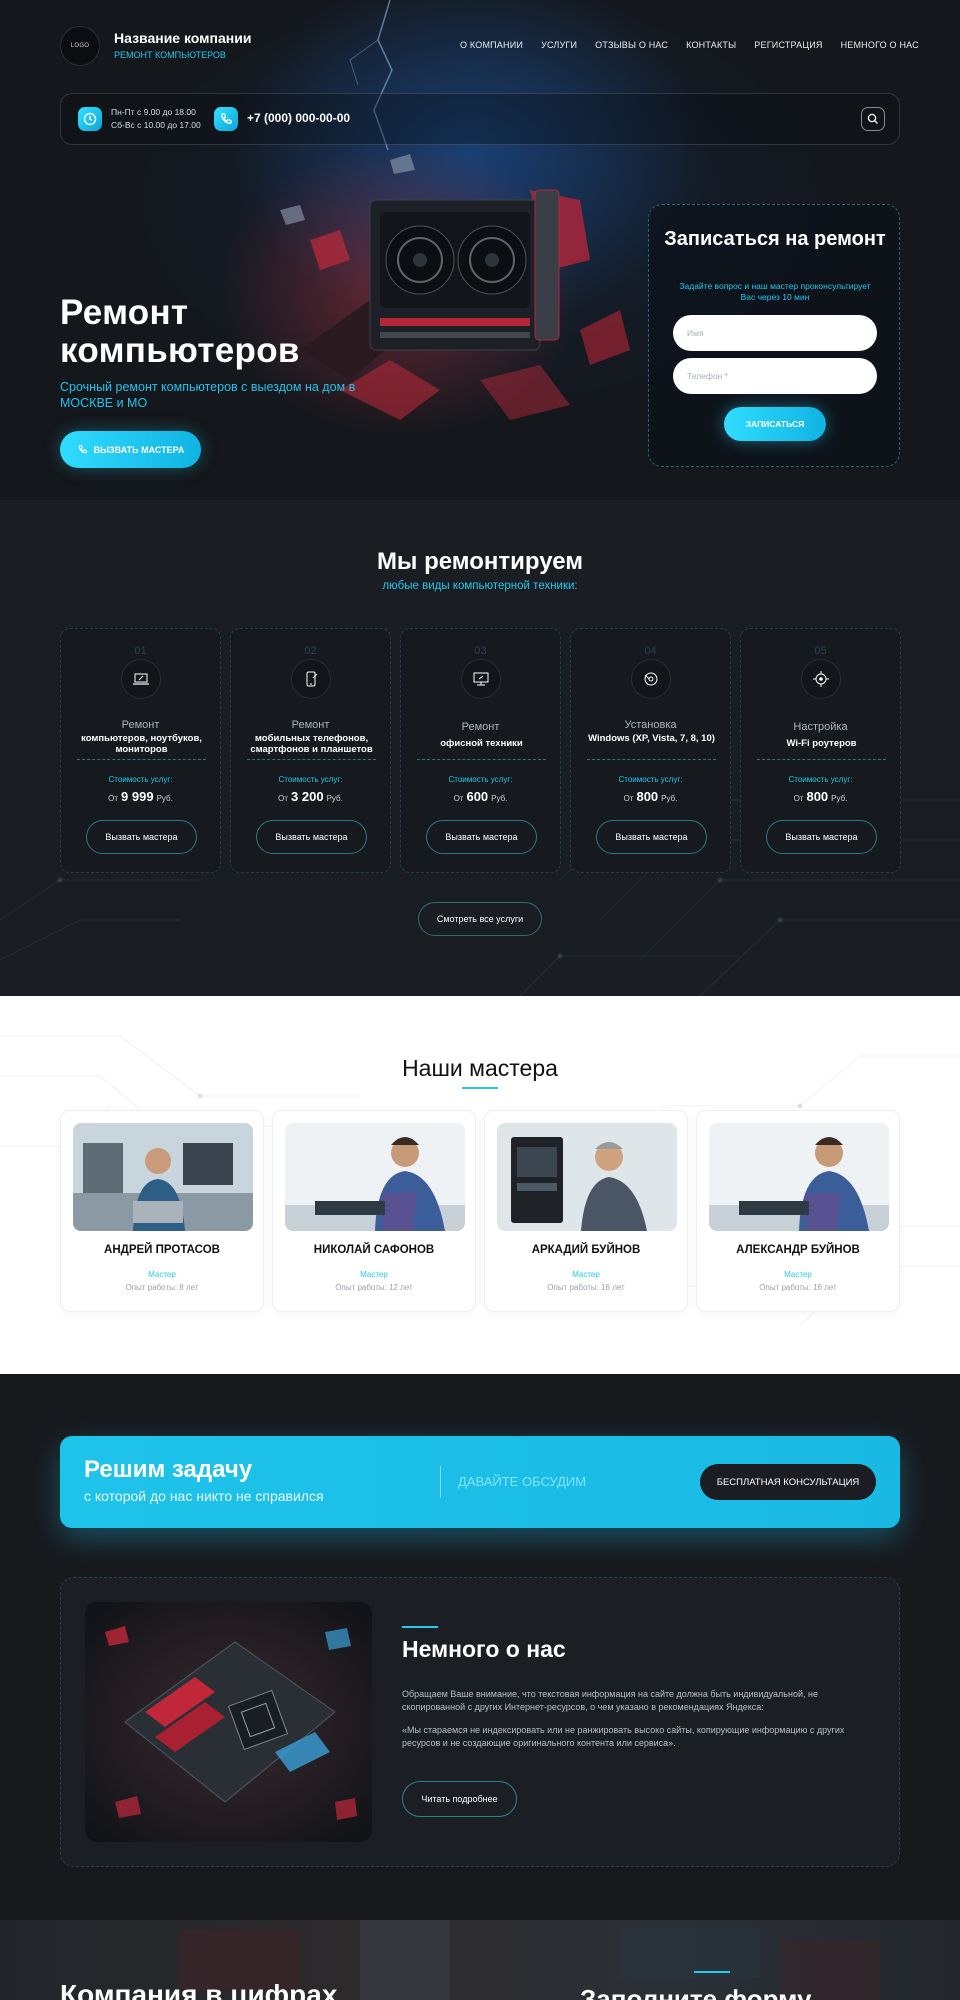  What do you see at coordinates (162, 1250) in the screenshot?
I see `master-name: АНДРЕЙ ПРОТАСОВ` at bounding box center [162, 1250].